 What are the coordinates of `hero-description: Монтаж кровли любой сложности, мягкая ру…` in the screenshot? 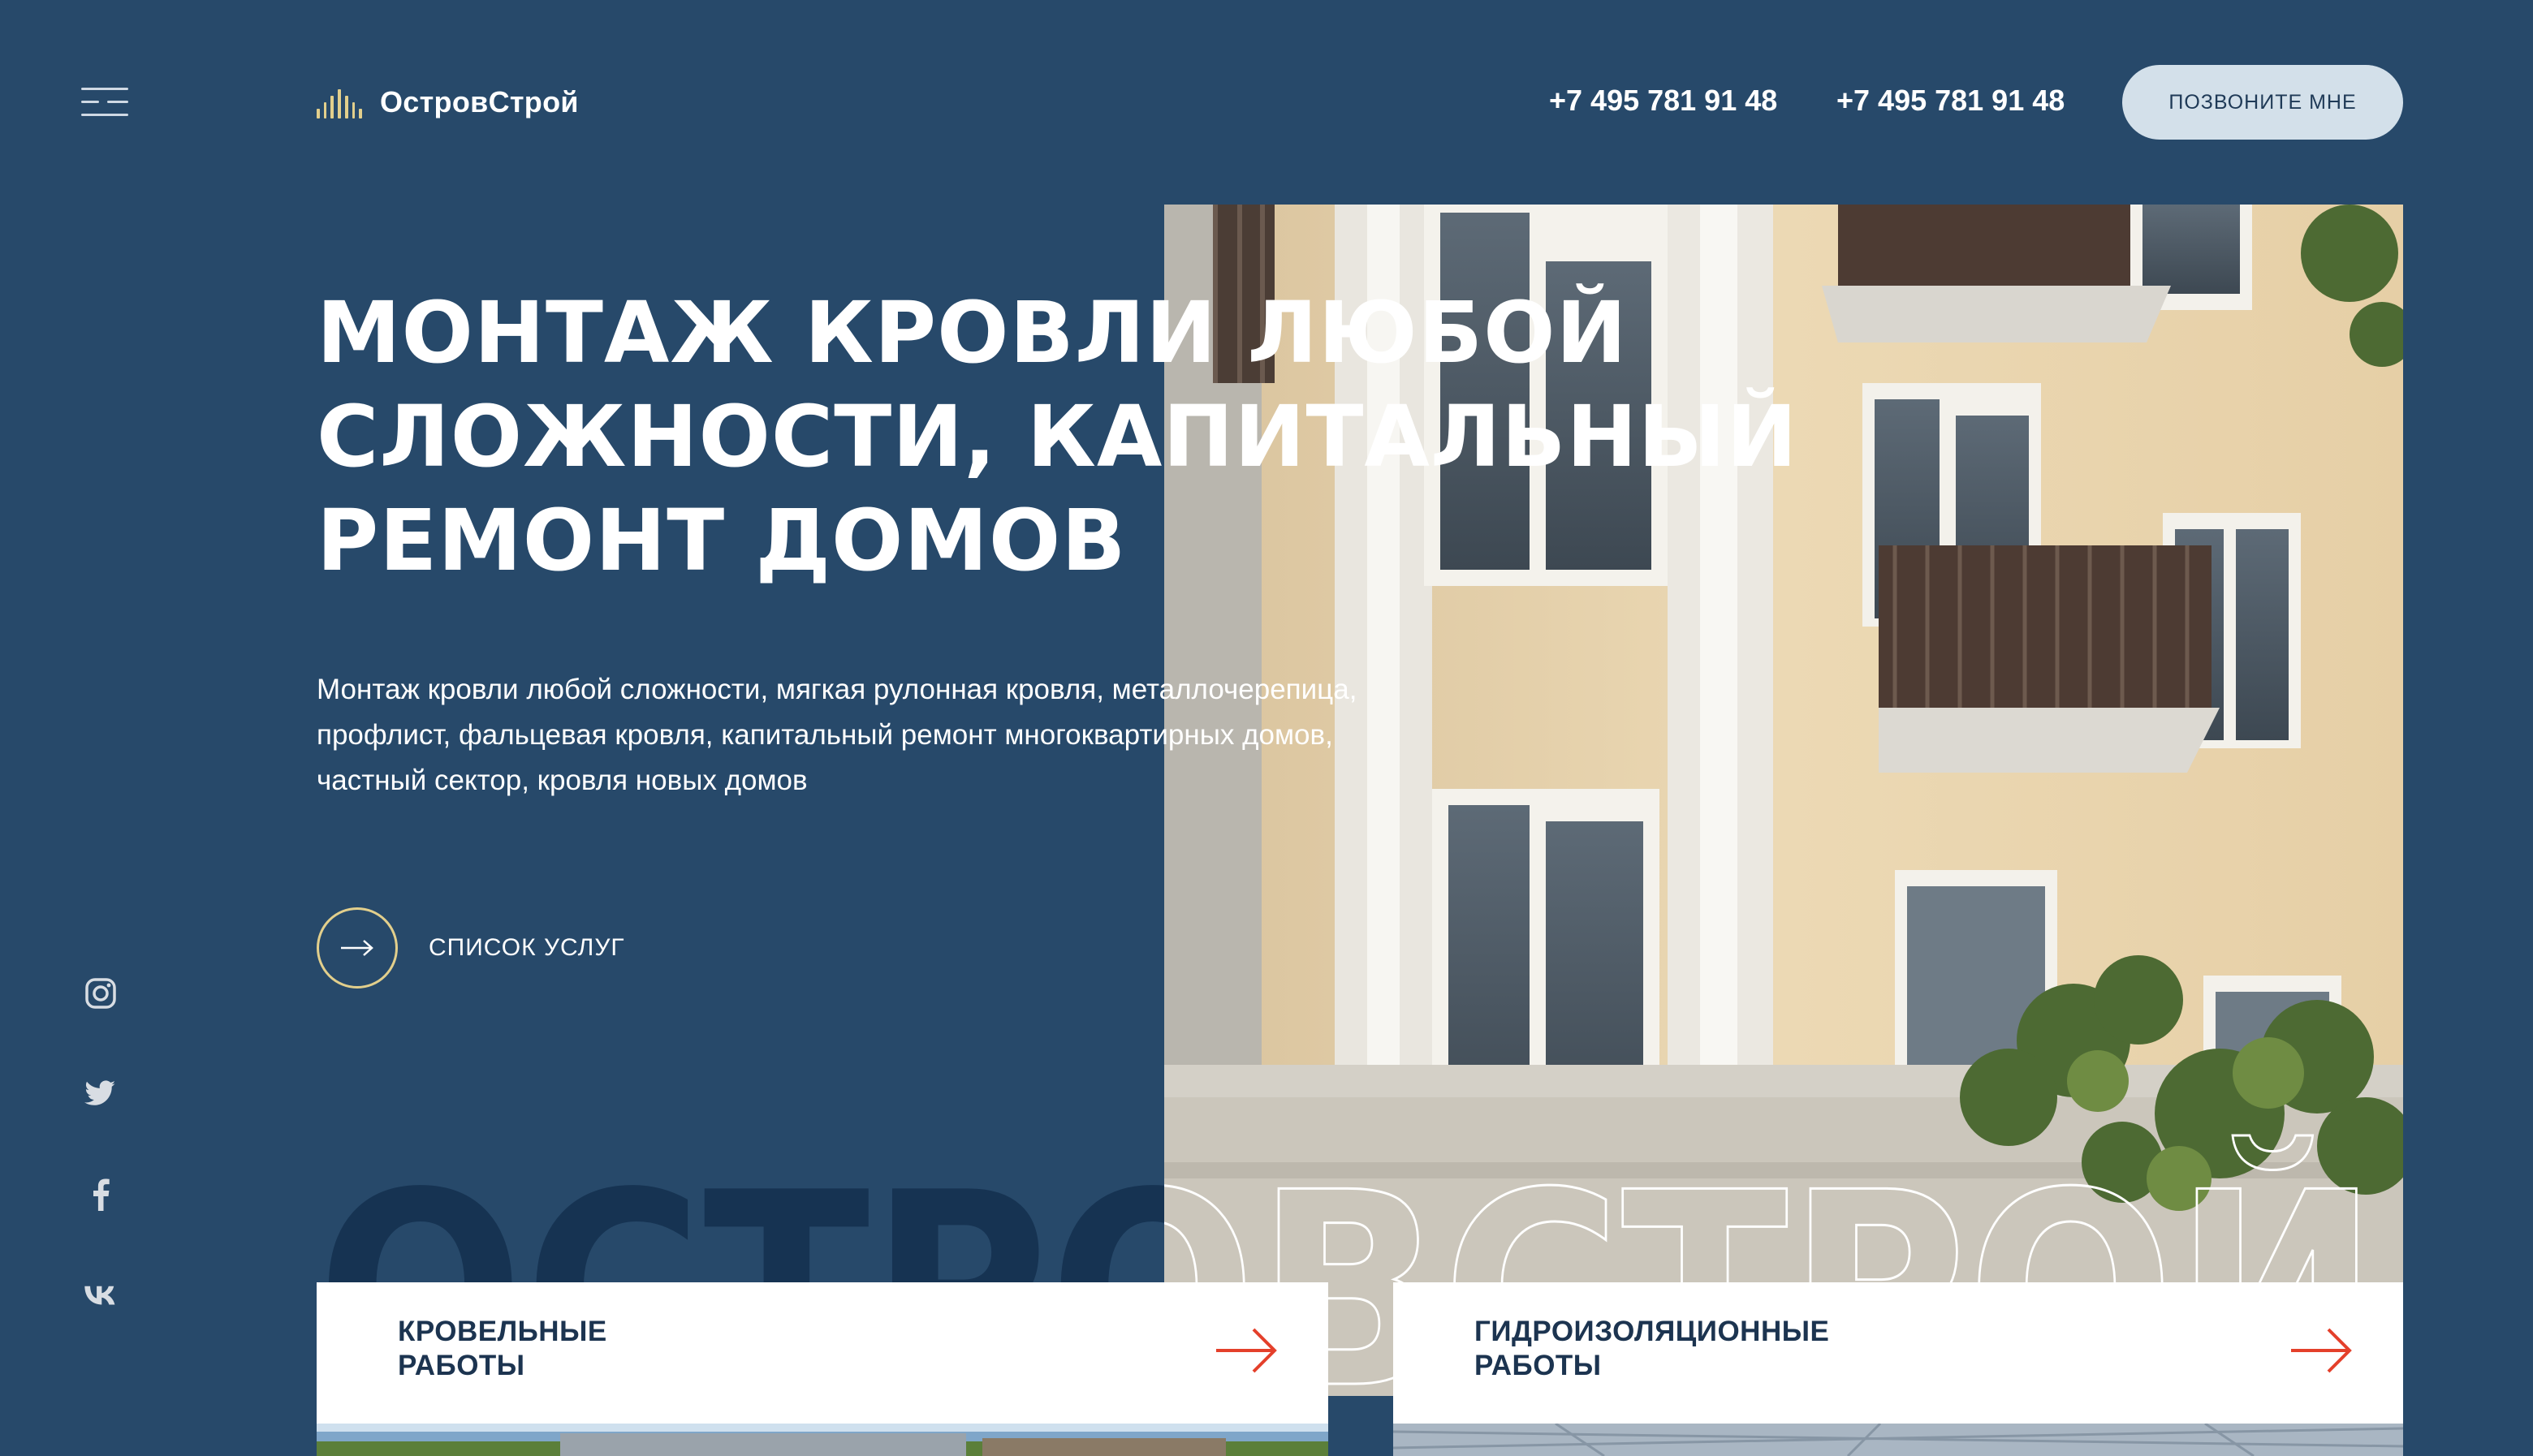 It's located at (837, 735).